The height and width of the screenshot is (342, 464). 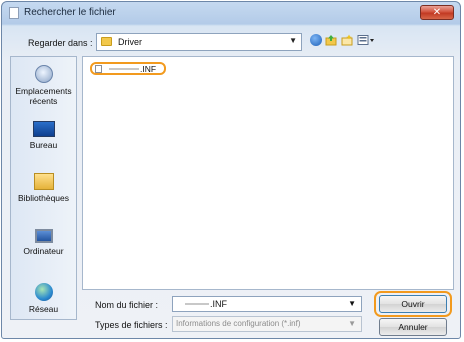 I want to click on place-label: Réseau, so click(x=43, y=309).